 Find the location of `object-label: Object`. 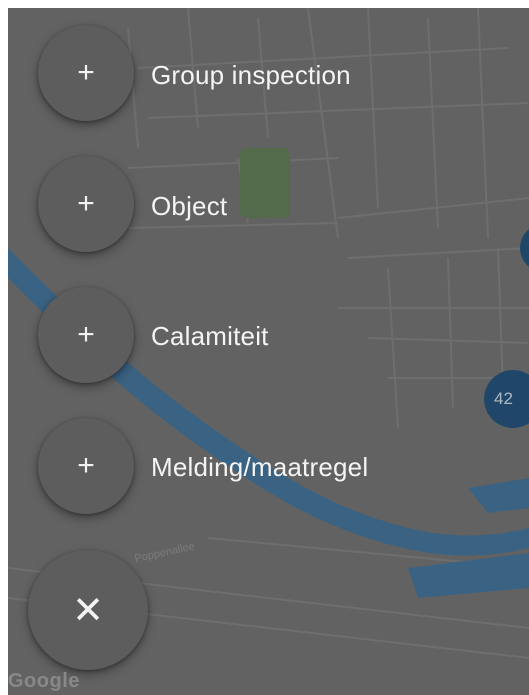

object-label: Object is located at coordinates (189, 206).